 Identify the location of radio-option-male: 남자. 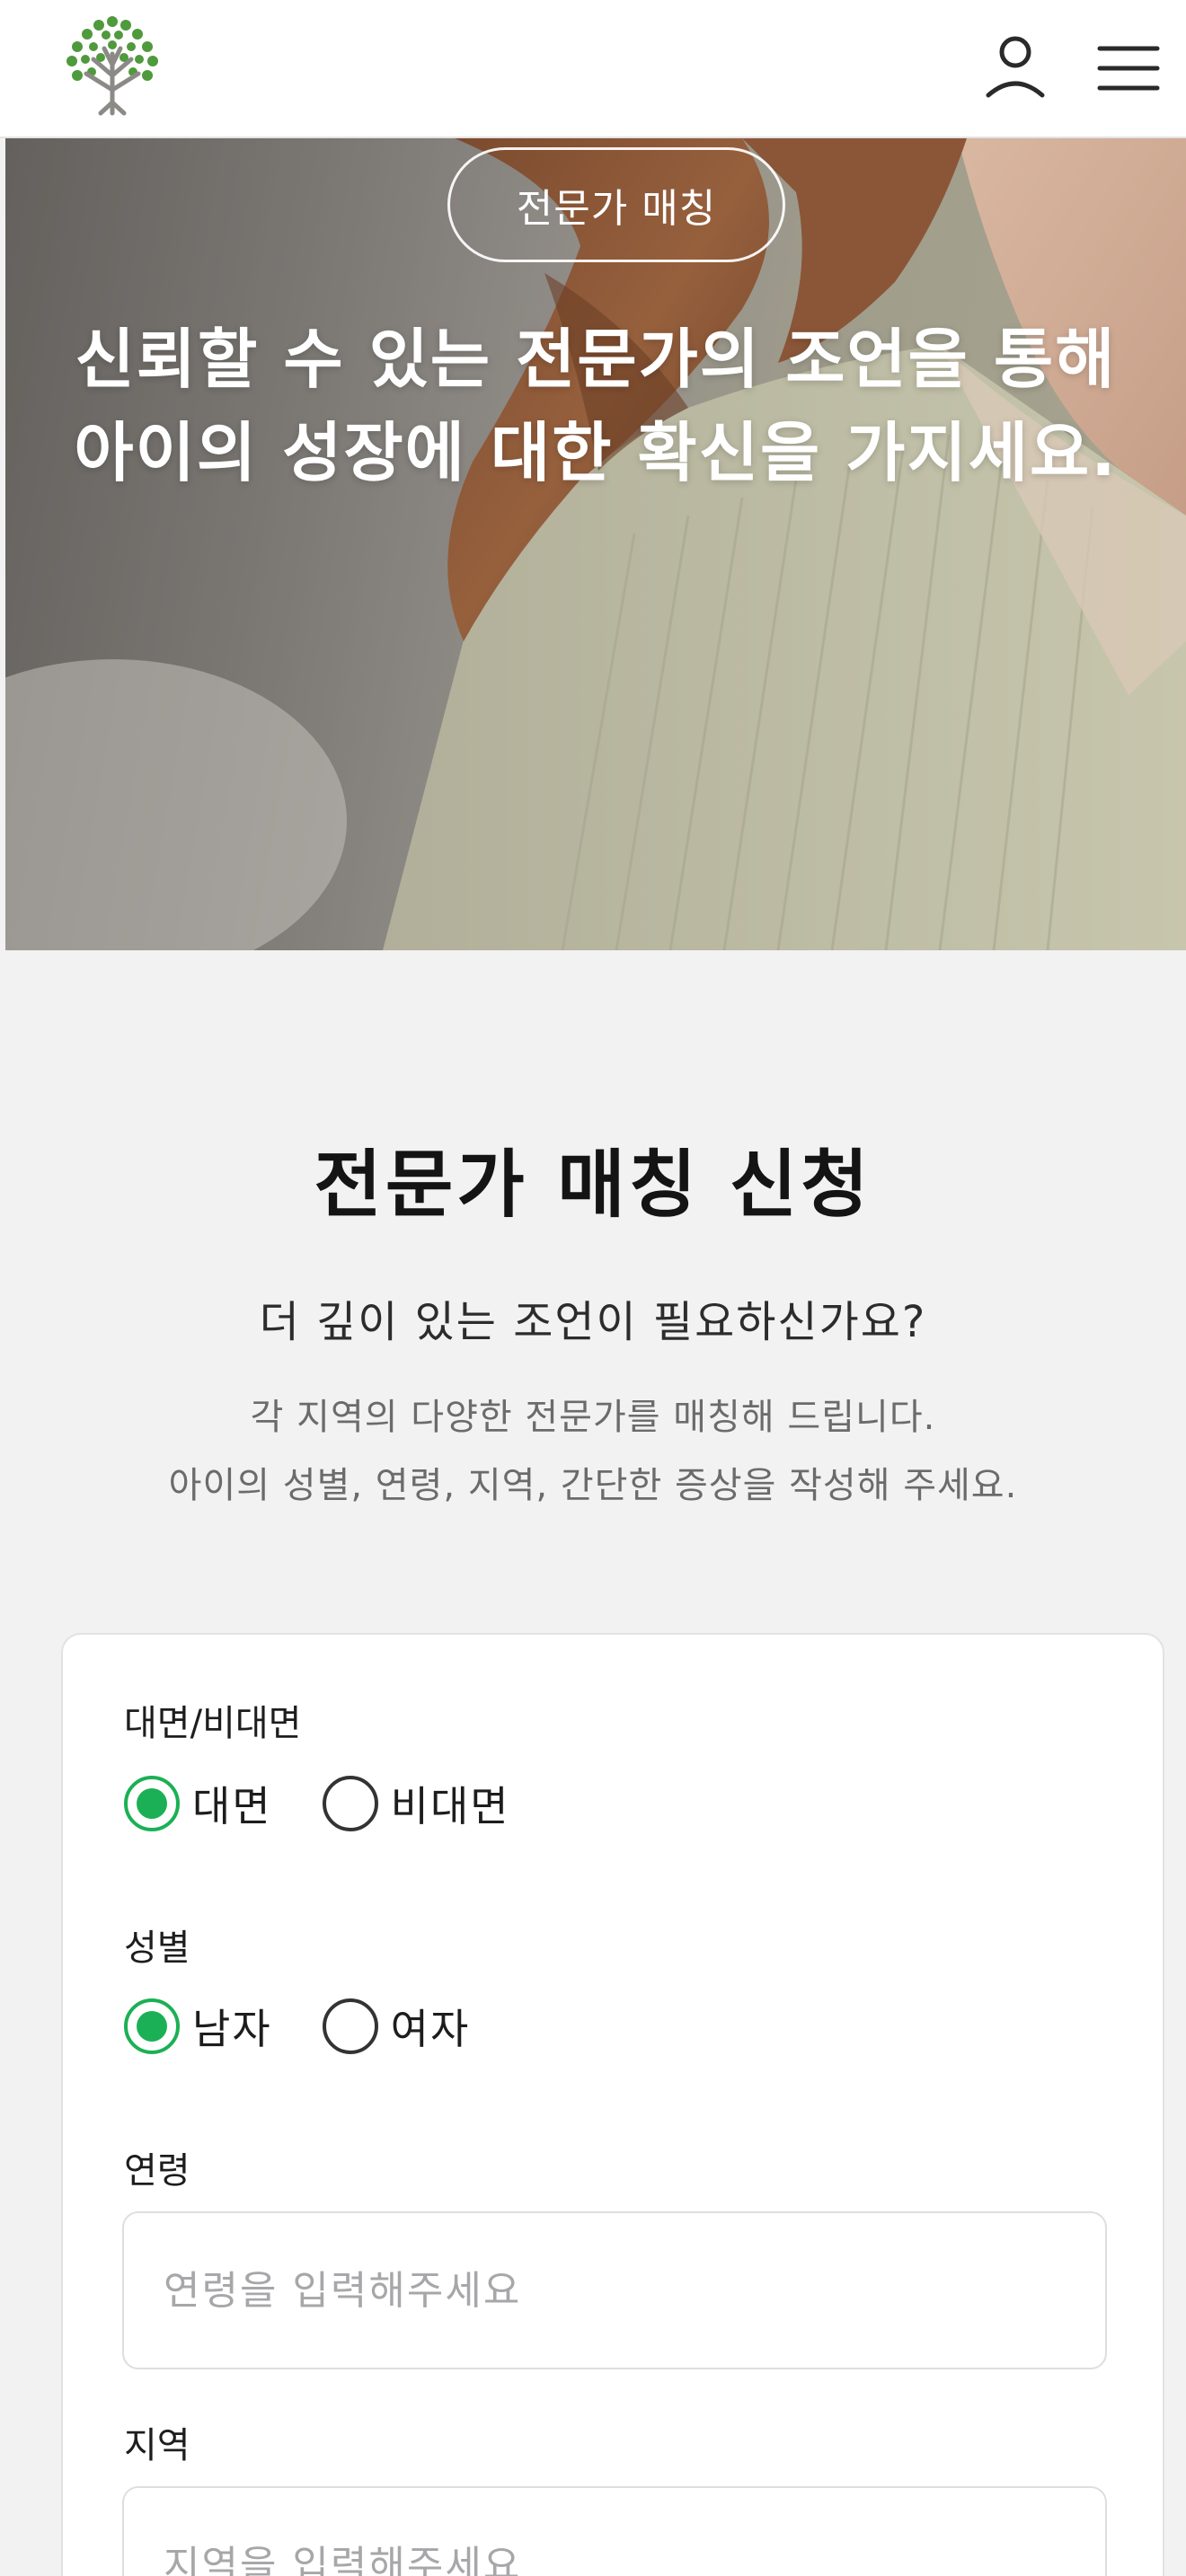
(198, 2026).